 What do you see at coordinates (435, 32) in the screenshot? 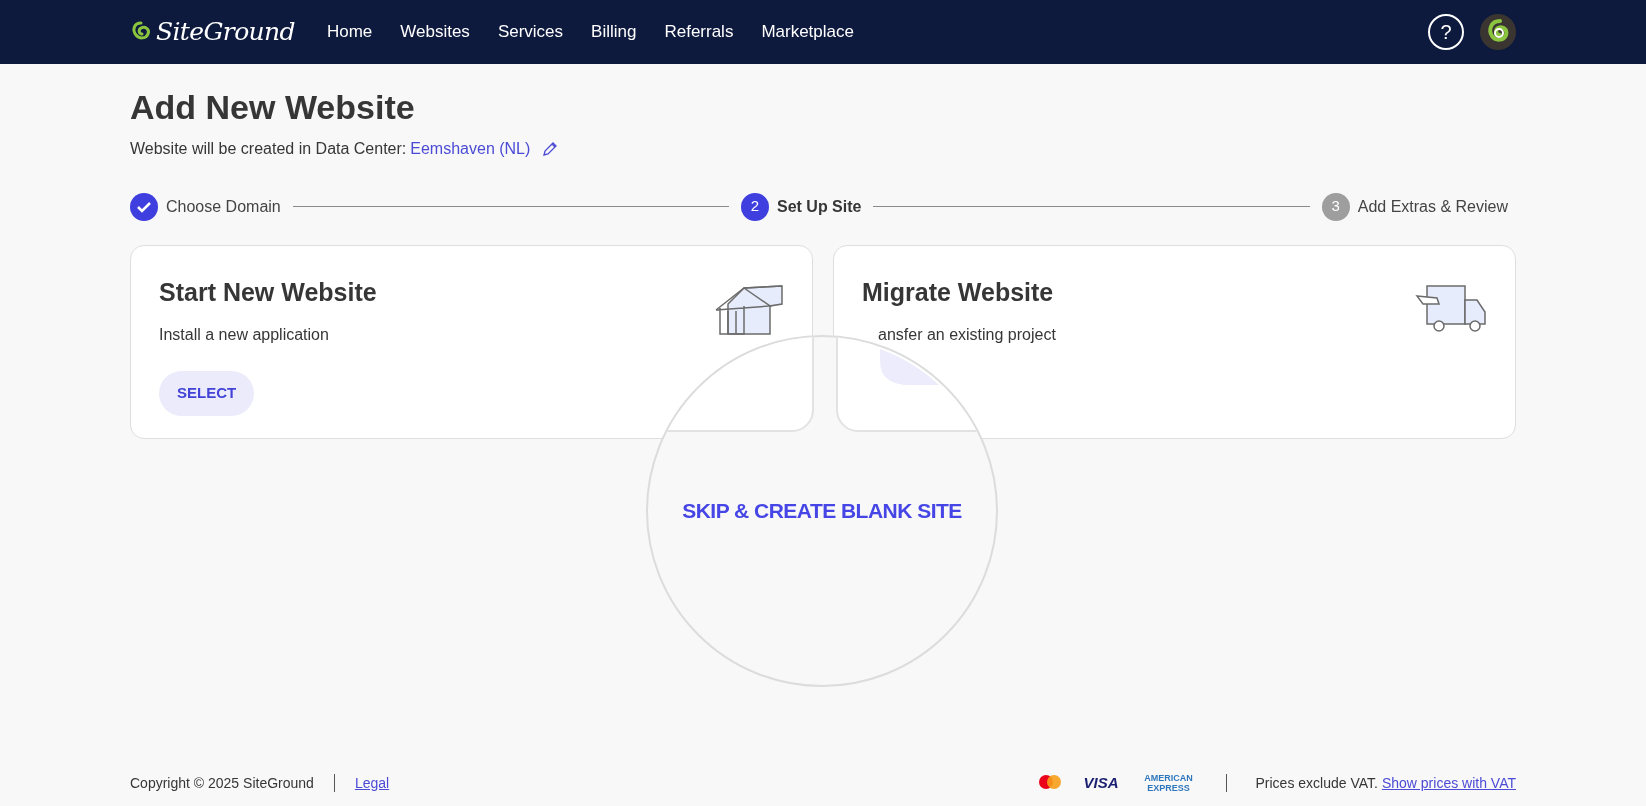
I see `nav-link: Websites` at bounding box center [435, 32].